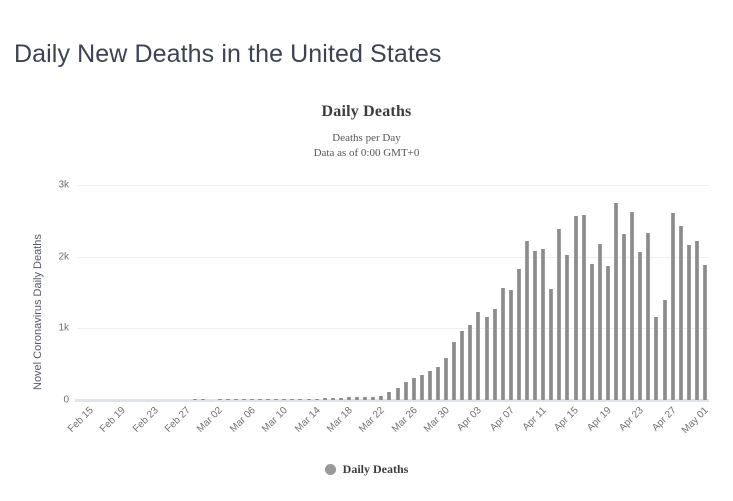 Image resolution: width=733 pixels, height=501 pixels. What do you see at coordinates (534, 419) in the screenshot?
I see `x-axis-tick-label: Apr 11` at bounding box center [534, 419].